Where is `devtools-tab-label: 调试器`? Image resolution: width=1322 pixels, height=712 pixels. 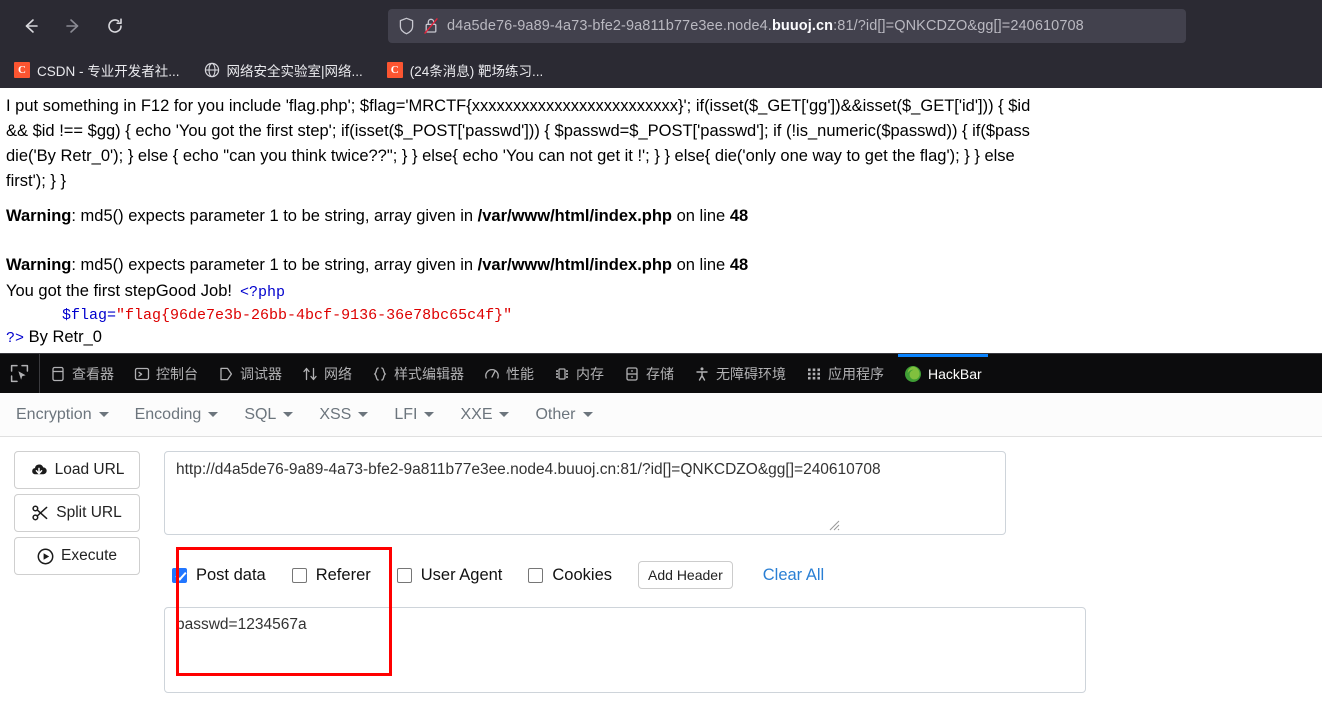
devtools-tab-label: 调试器 is located at coordinates (261, 373).